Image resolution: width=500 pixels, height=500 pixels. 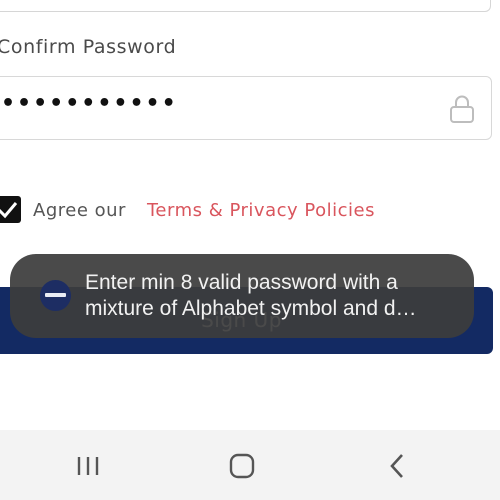 I want to click on checkmark-icon, so click(x=9, y=210).